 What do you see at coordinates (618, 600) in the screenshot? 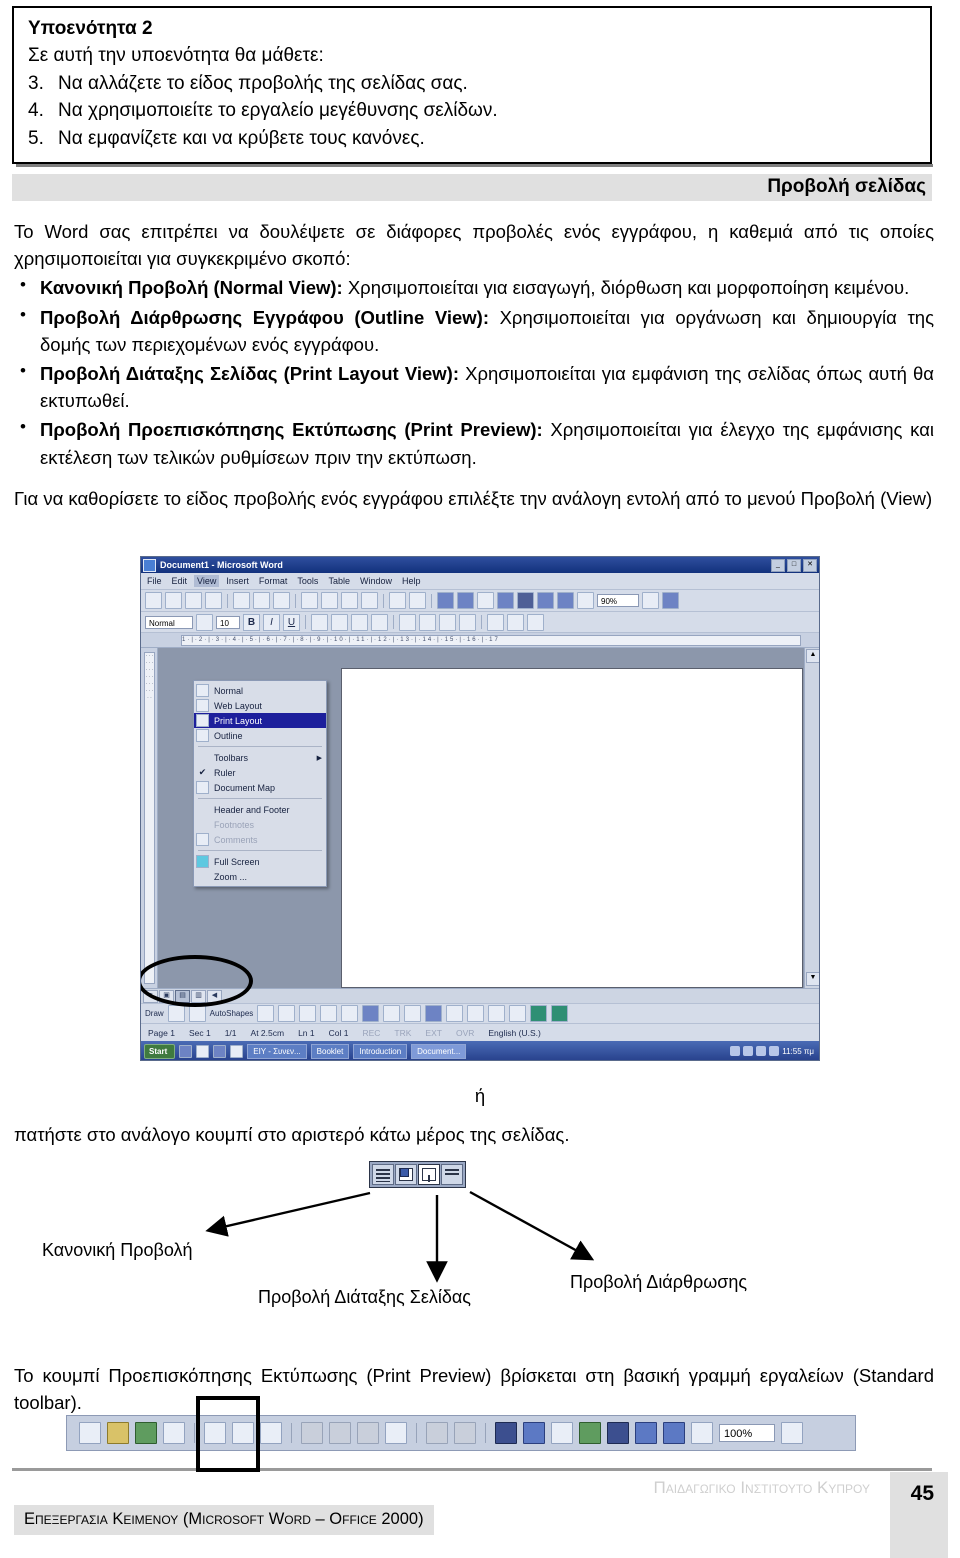
I see `zoom-combo: 90%` at bounding box center [618, 600].